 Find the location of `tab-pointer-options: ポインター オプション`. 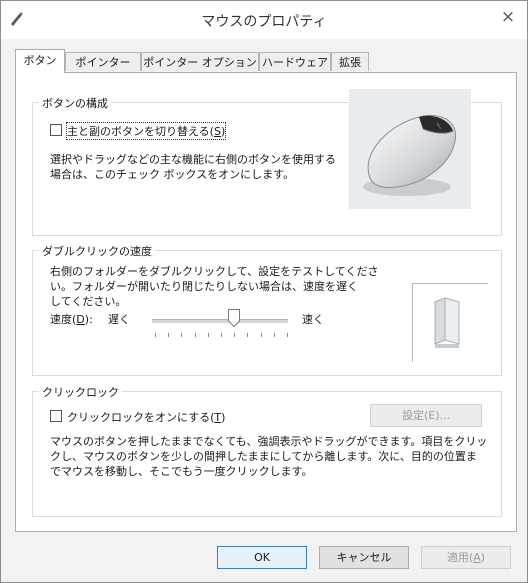

tab-pointer-options: ポインター オプション is located at coordinates (200, 61).